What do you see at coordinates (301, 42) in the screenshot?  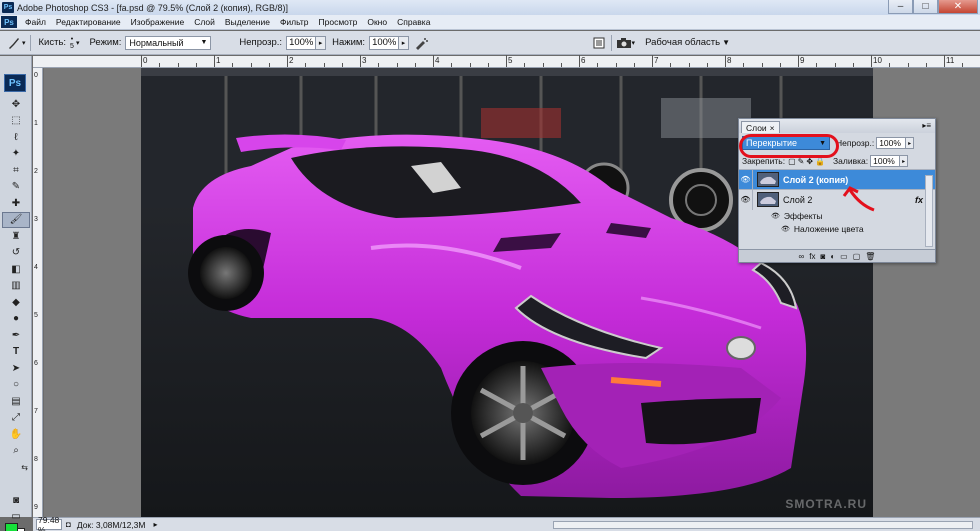 I see `opacity-input: 100%` at bounding box center [301, 42].